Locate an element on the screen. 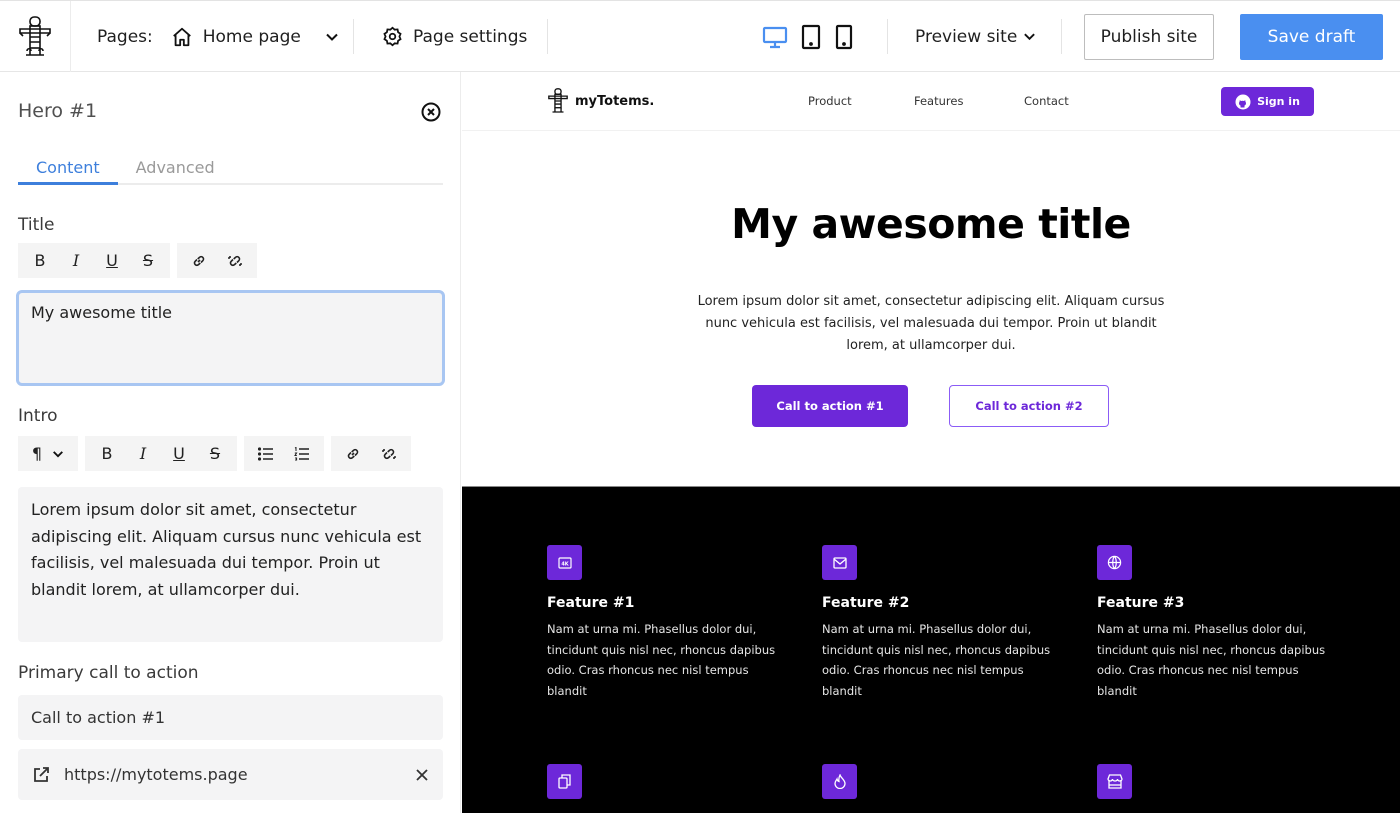 This screenshot has width=1400, height=813. bold-icon: B is located at coordinates (40, 260).